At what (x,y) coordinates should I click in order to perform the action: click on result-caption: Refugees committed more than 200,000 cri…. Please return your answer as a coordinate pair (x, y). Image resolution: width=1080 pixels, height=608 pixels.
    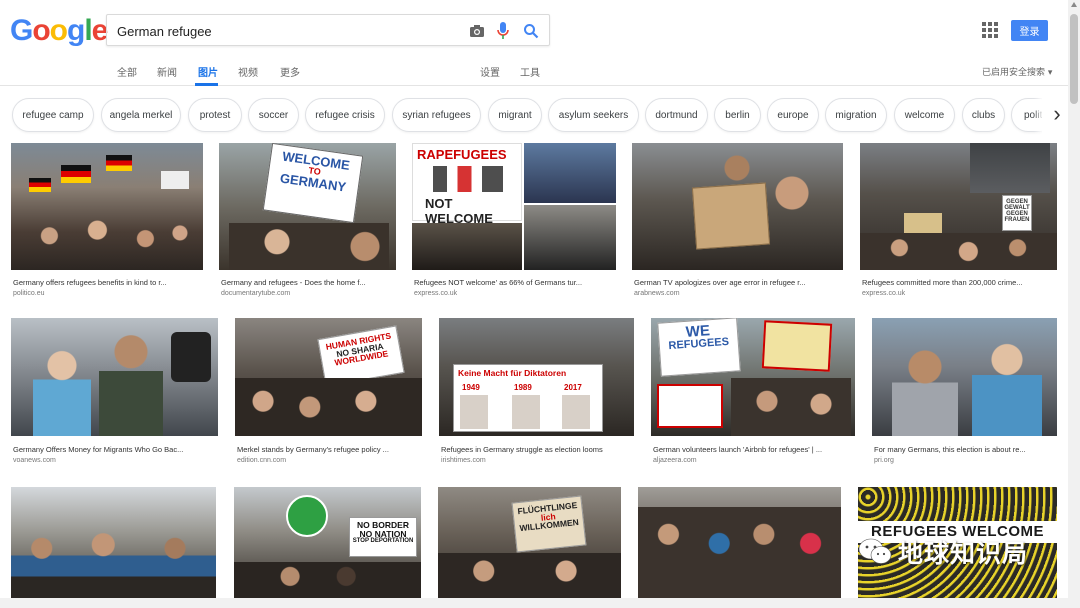
    Looking at the image, I should click on (958, 282).